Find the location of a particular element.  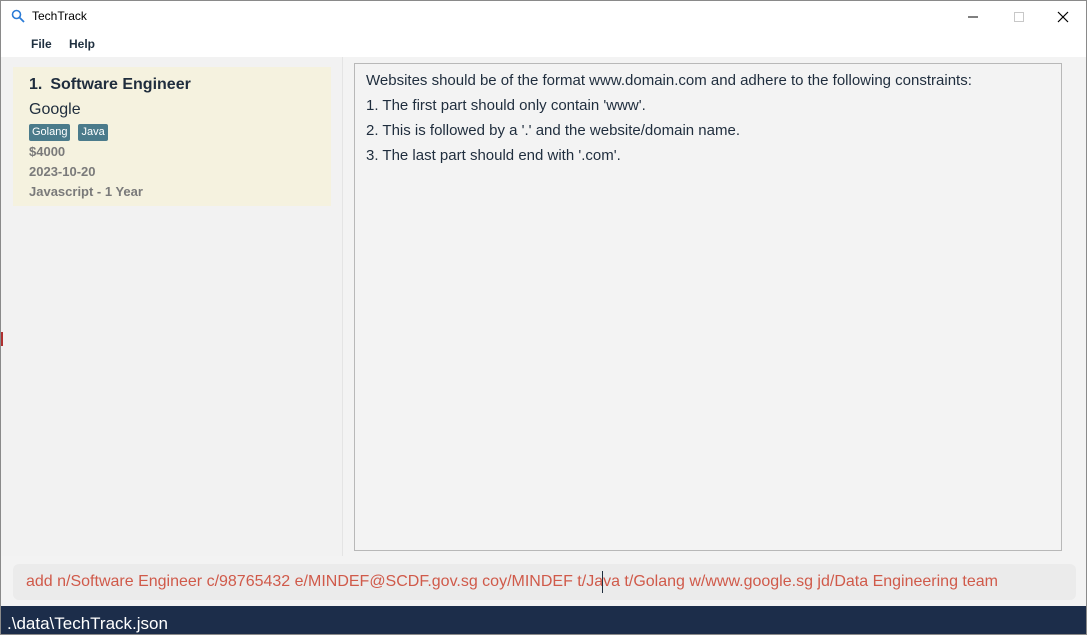

minimize-button is located at coordinates (973, 16).